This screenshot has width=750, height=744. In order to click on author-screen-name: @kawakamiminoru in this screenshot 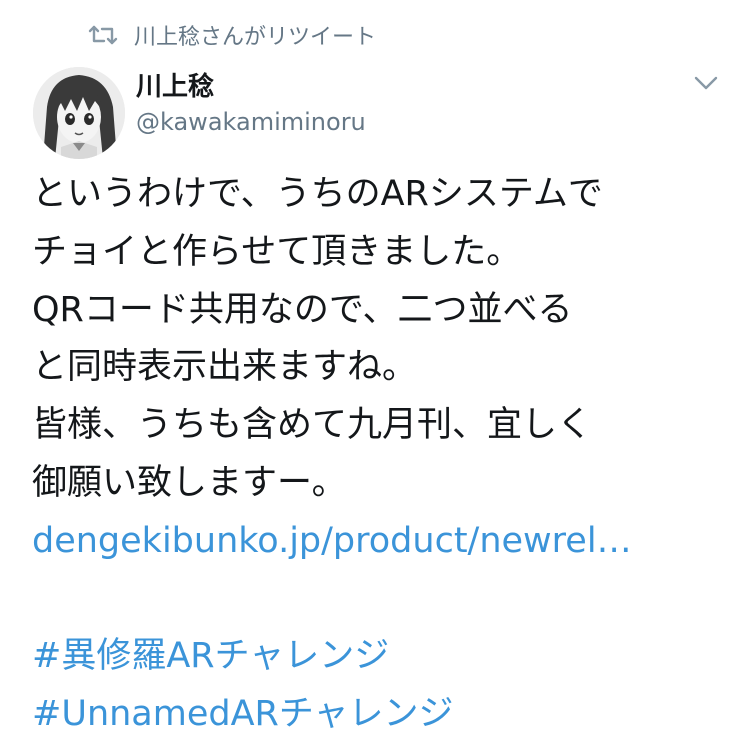, I will do `click(251, 122)`.